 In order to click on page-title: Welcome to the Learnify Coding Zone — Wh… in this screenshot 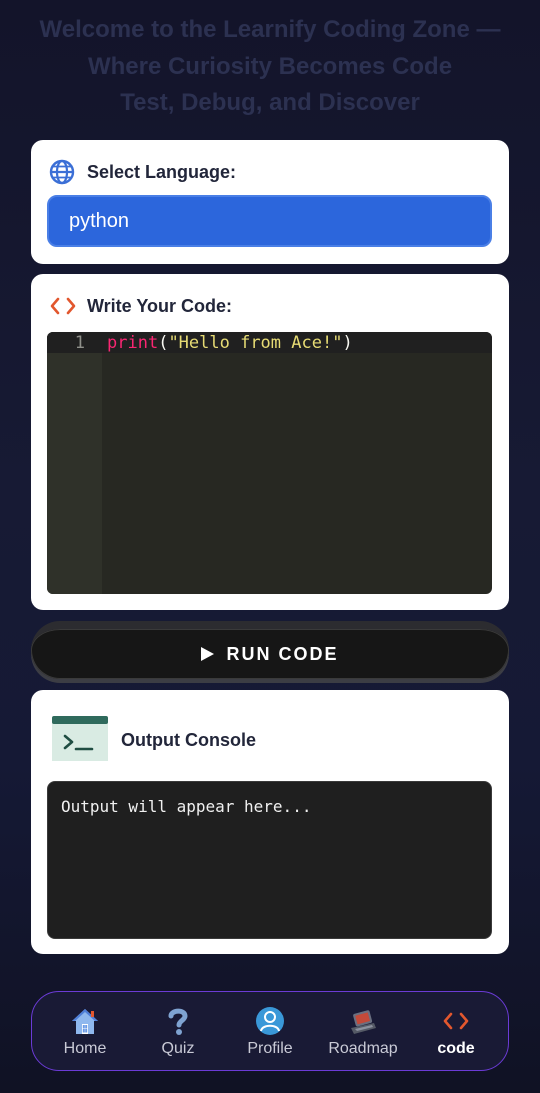, I will do `click(270, 67)`.